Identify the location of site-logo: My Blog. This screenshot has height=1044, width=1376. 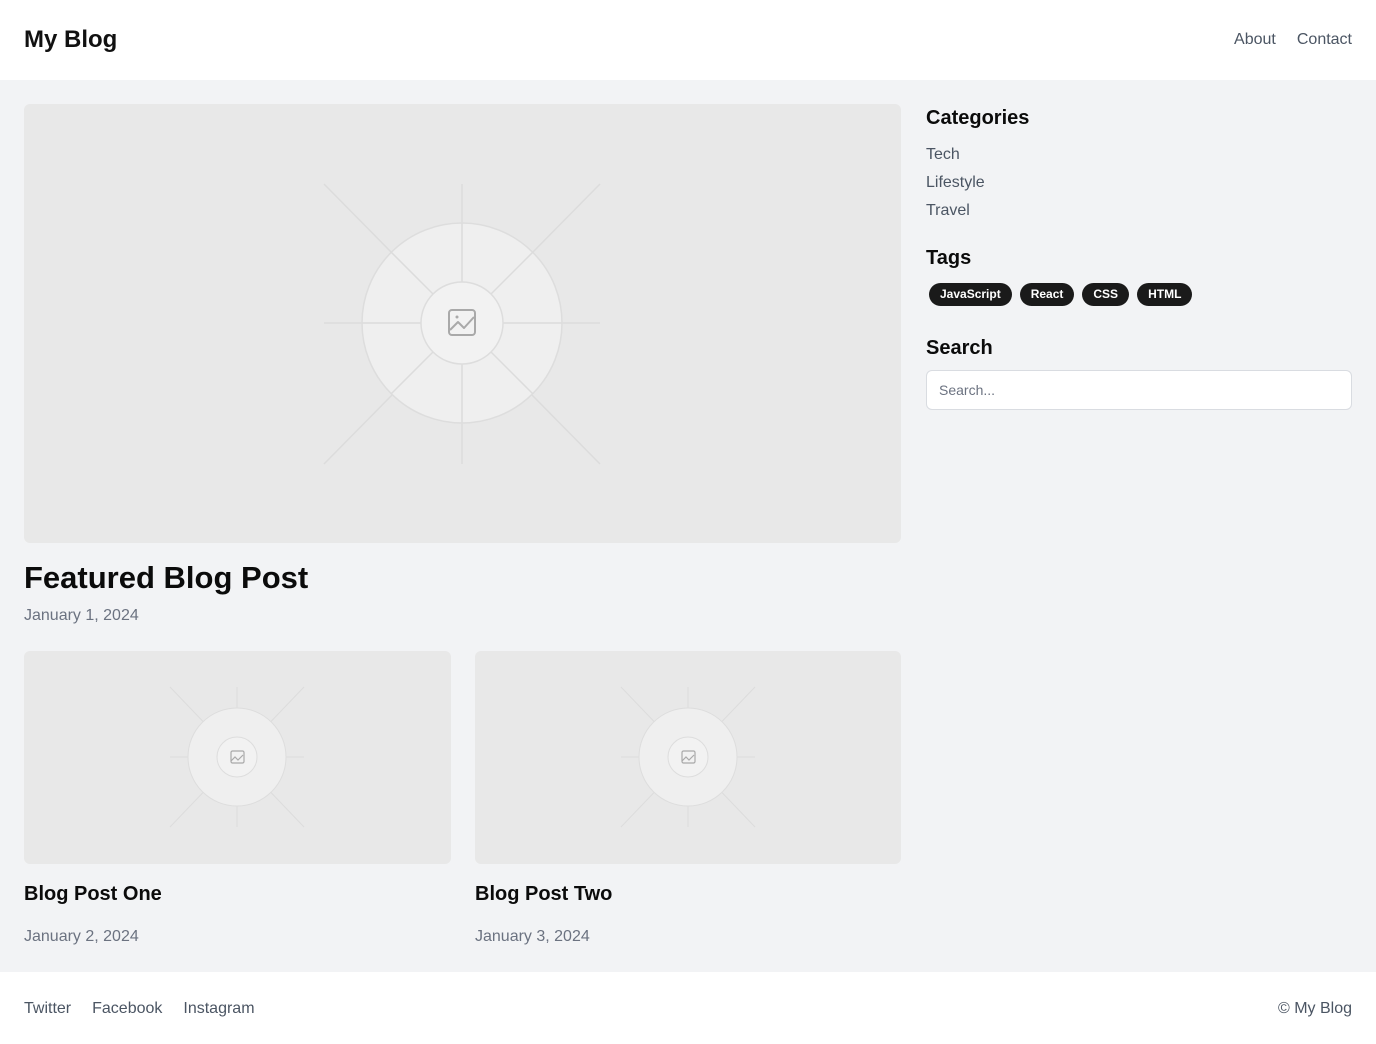
(70, 40).